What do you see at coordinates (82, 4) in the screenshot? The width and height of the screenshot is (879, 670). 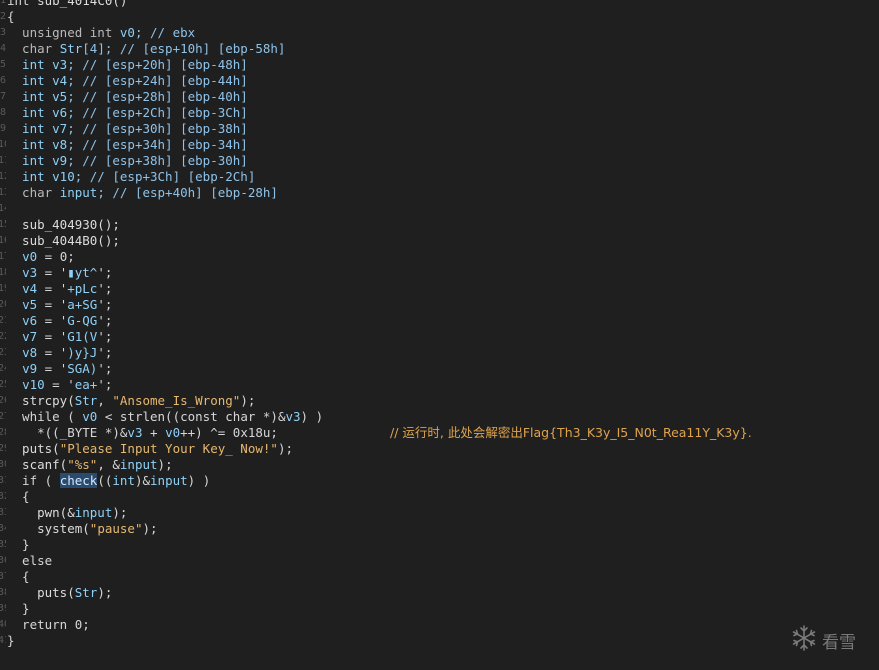 I see `code-token: sub_4014C0()` at bounding box center [82, 4].